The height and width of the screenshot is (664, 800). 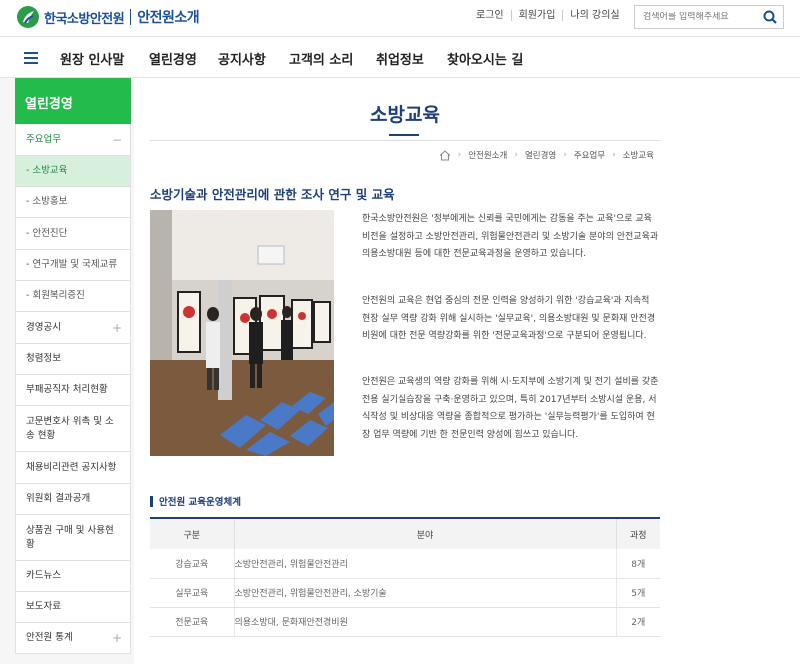 I want to click on sidebar-item-press-releases: 보도자료, so click(x=73, y=607).